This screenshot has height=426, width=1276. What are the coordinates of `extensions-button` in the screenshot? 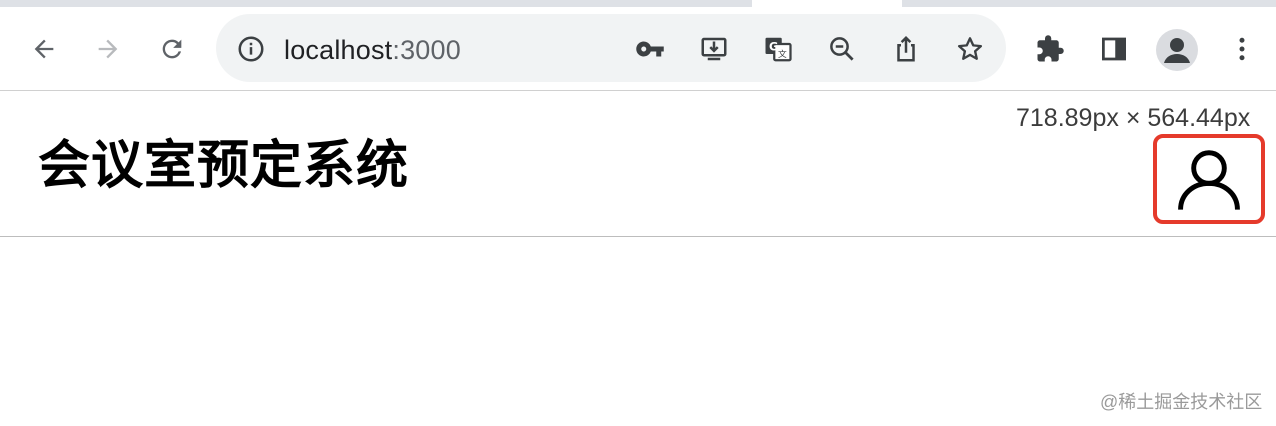 It's located at (1050, 49).